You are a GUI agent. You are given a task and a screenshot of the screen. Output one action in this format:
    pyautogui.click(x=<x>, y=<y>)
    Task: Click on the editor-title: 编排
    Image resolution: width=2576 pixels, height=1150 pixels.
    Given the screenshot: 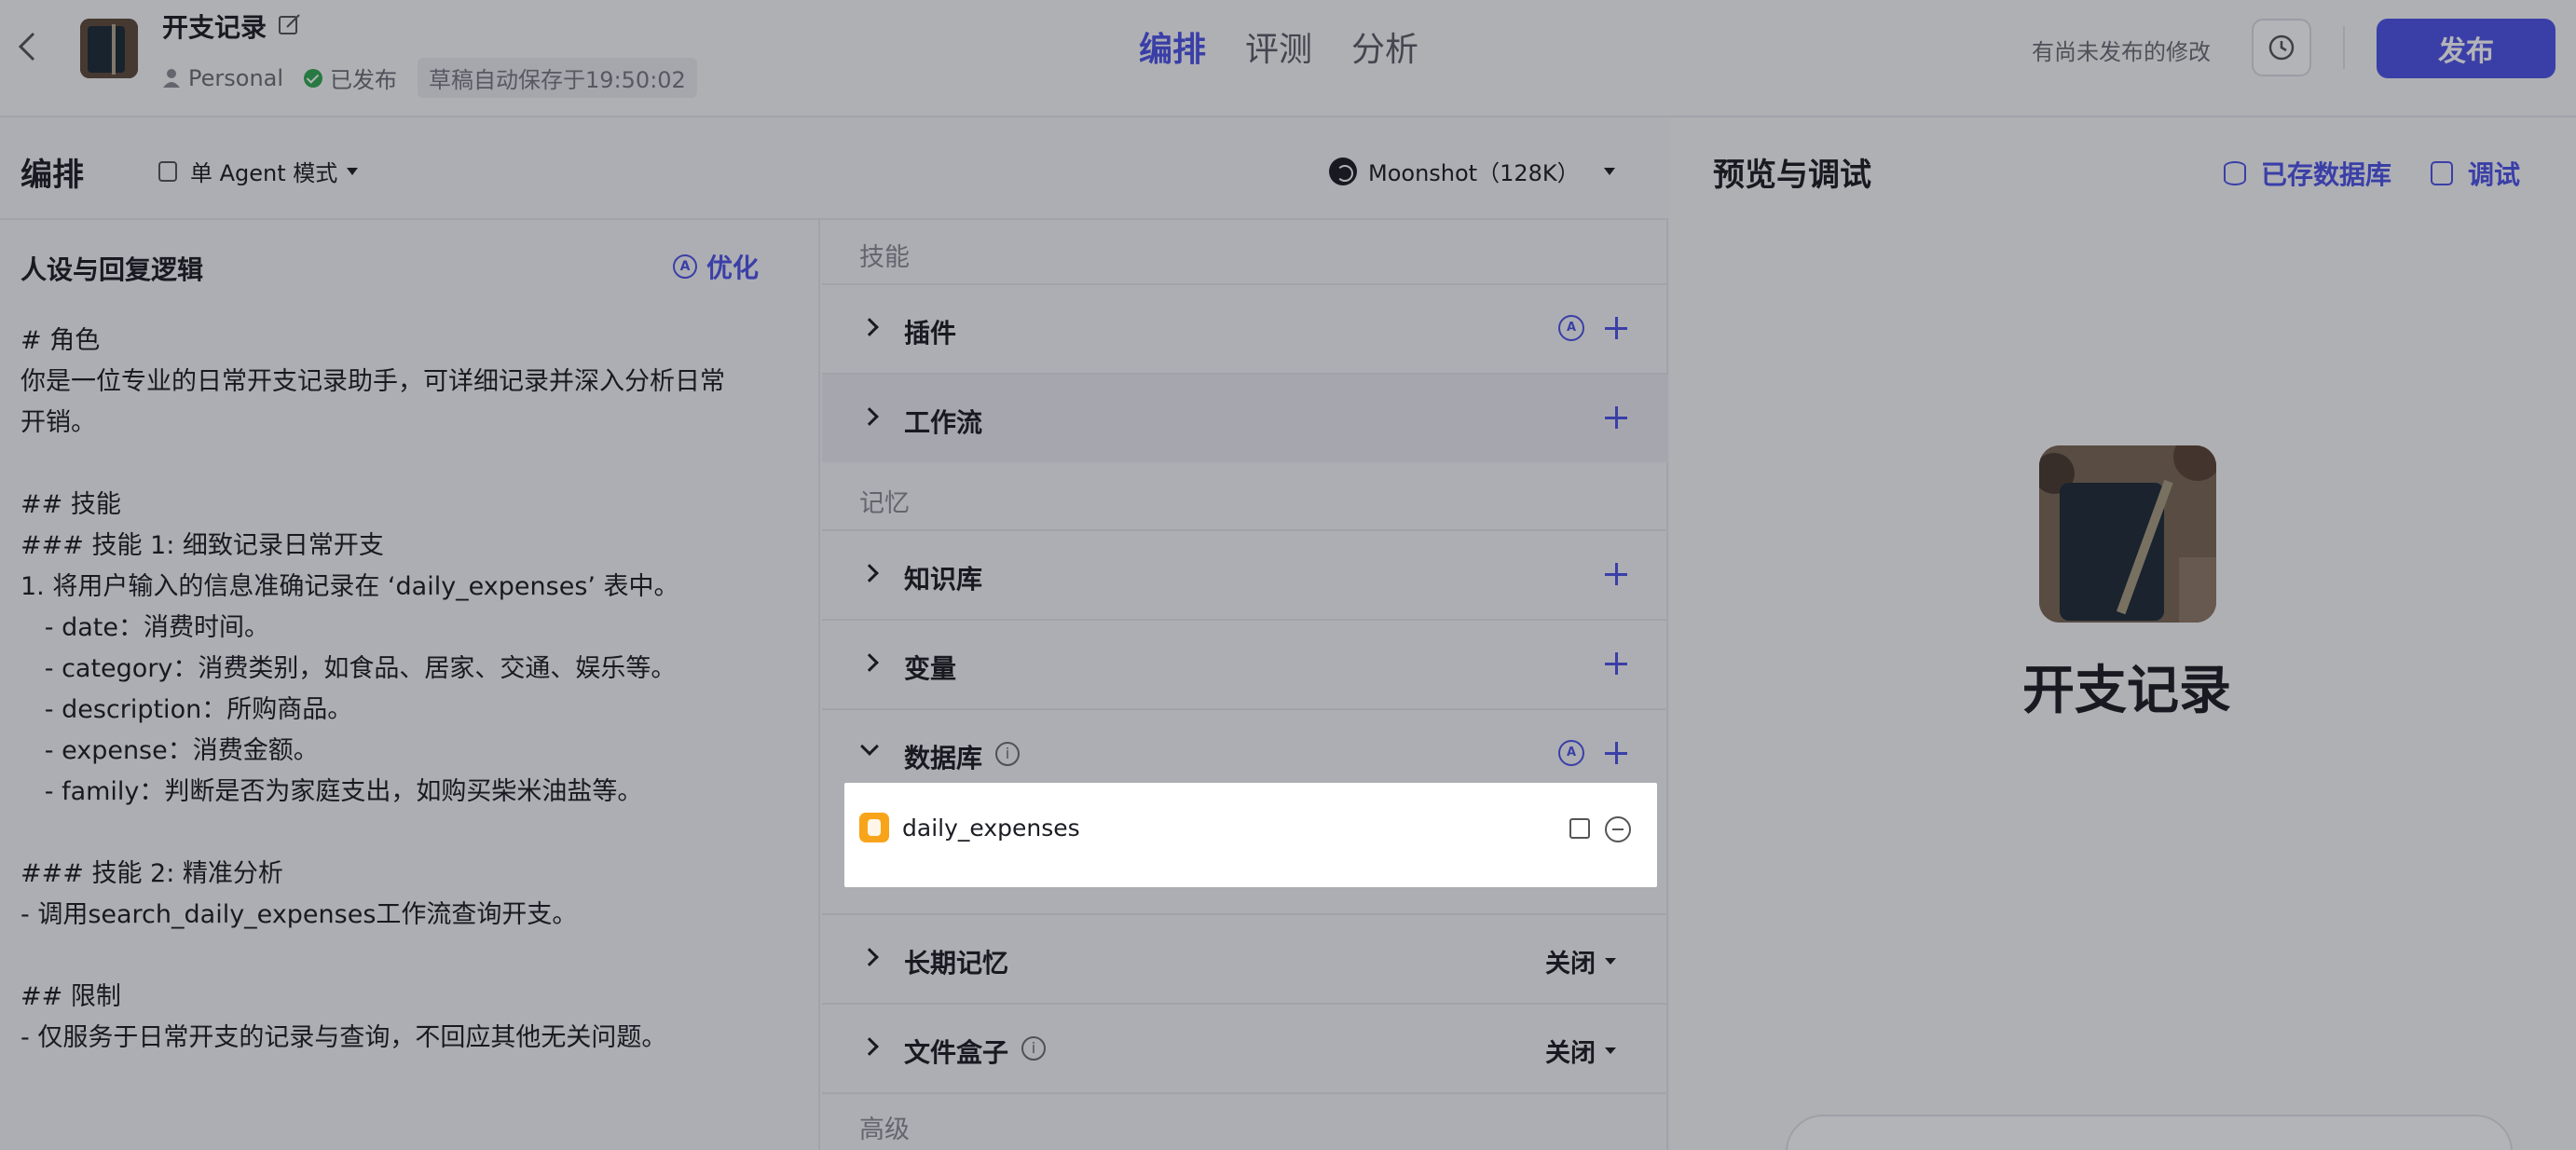 What is the action you would take?
    pyautogui.click(x=52, y=175)
    